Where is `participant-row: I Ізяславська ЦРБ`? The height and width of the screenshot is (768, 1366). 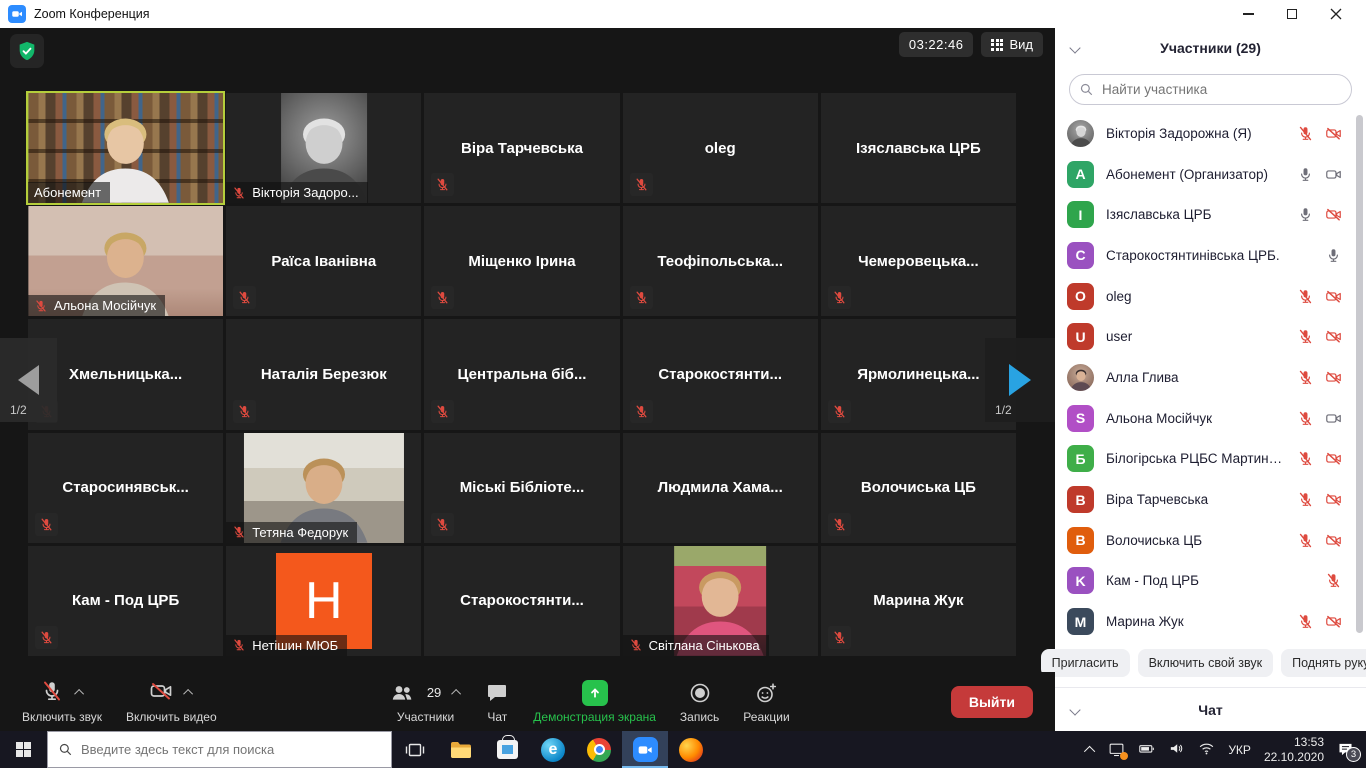
participant-row: I Ізяславська ЦРБ is located at coordinates (1210, 214).